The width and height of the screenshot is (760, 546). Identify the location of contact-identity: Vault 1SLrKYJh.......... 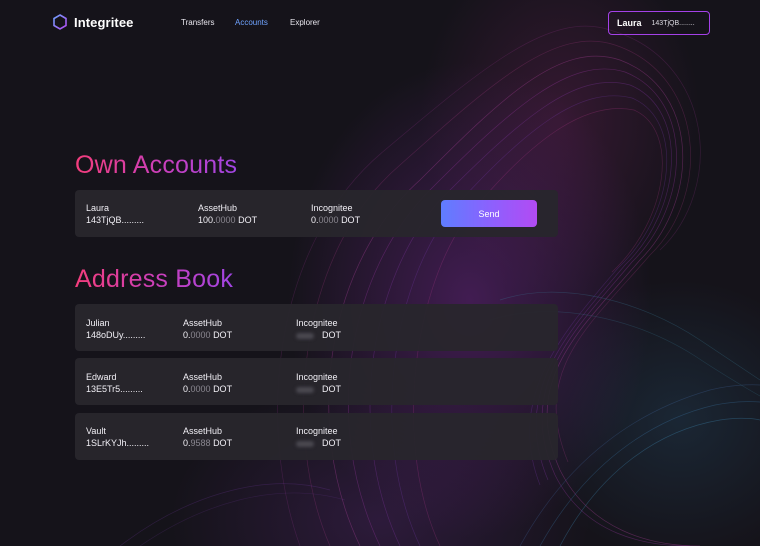
(117, 437).